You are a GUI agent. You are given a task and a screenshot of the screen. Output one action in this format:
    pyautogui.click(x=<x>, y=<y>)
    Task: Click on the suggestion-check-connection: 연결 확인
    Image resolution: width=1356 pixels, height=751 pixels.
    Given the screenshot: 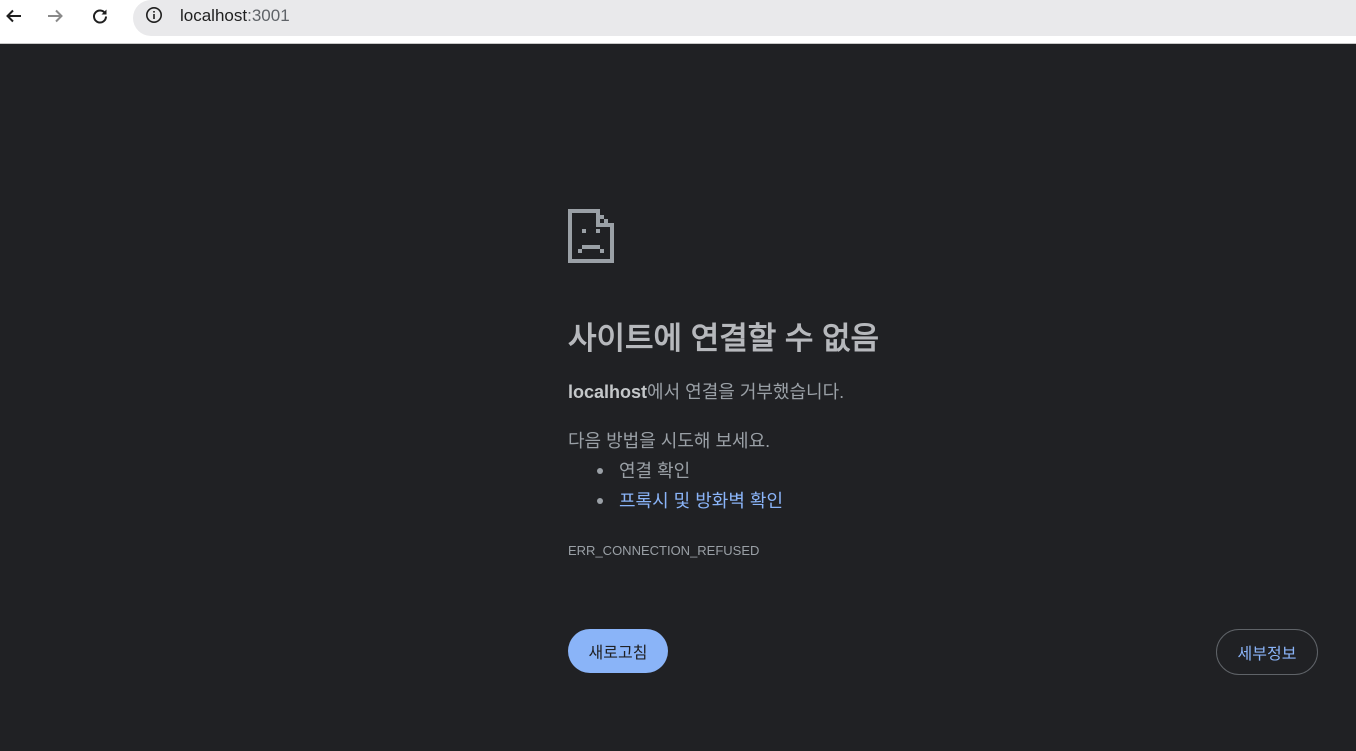 What is the action you would take?
    pyautogui.click(x=675, y=474)
    